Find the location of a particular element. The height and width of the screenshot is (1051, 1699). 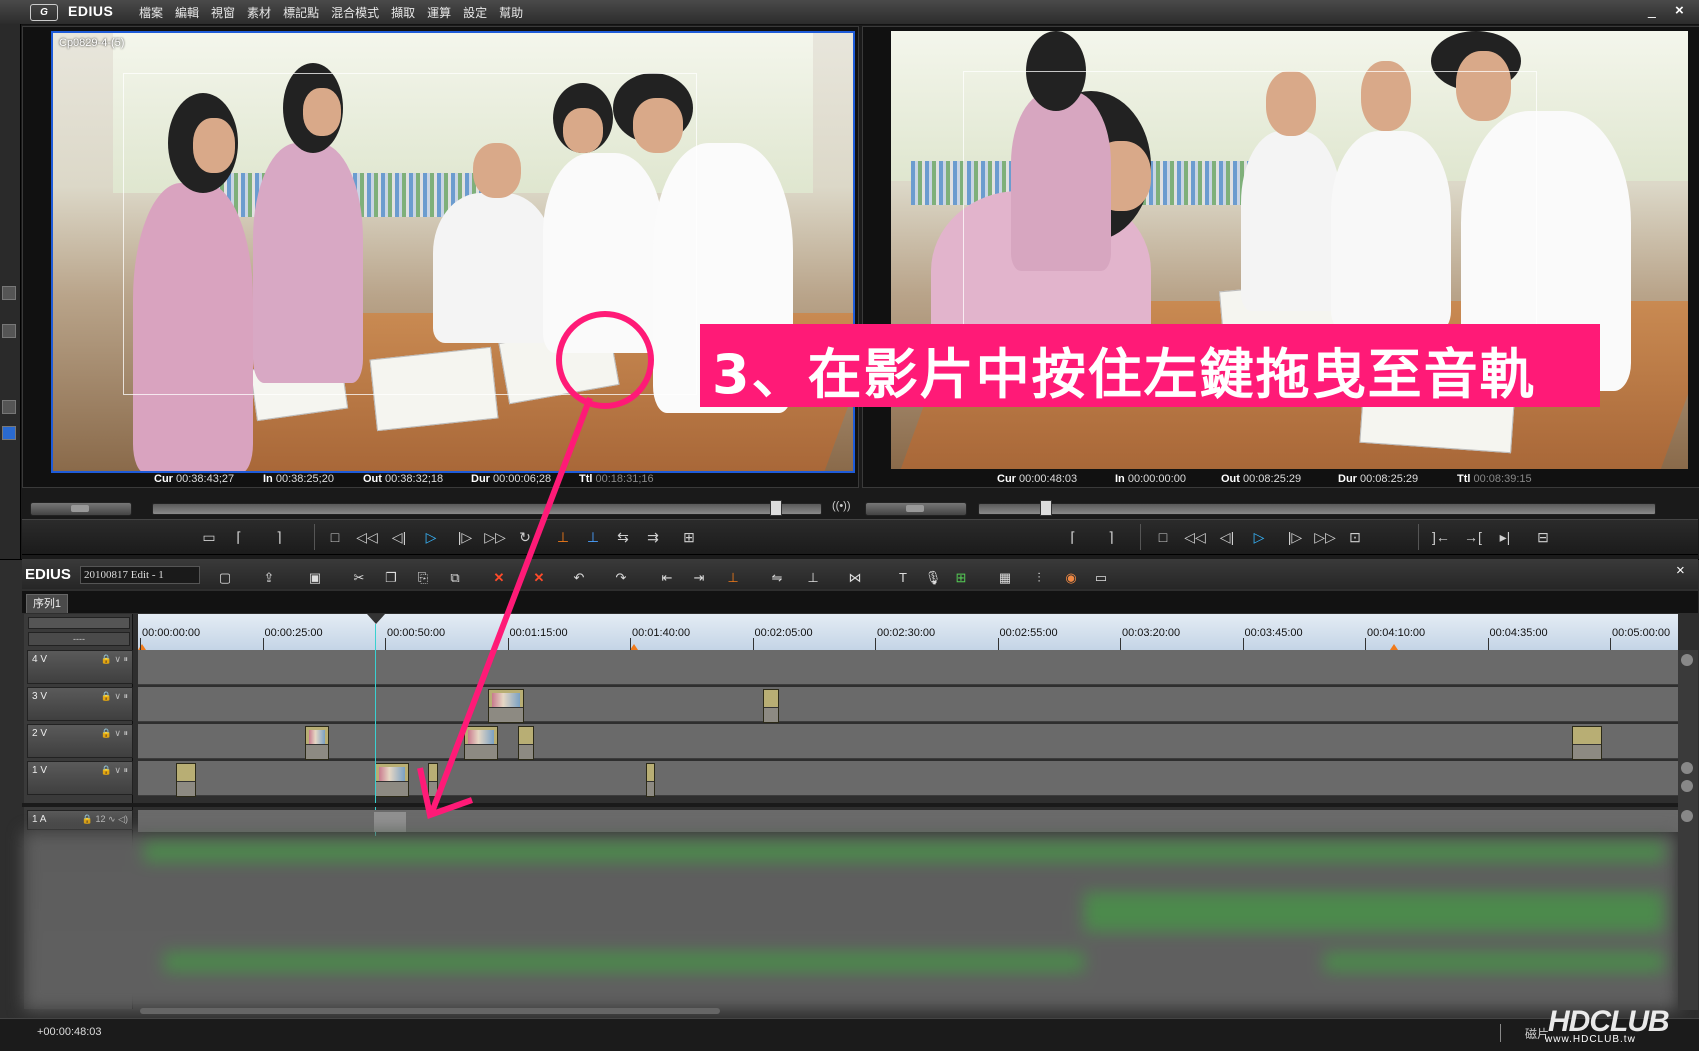

recorder-scrub-bar is located at coordinates (1317, 509).